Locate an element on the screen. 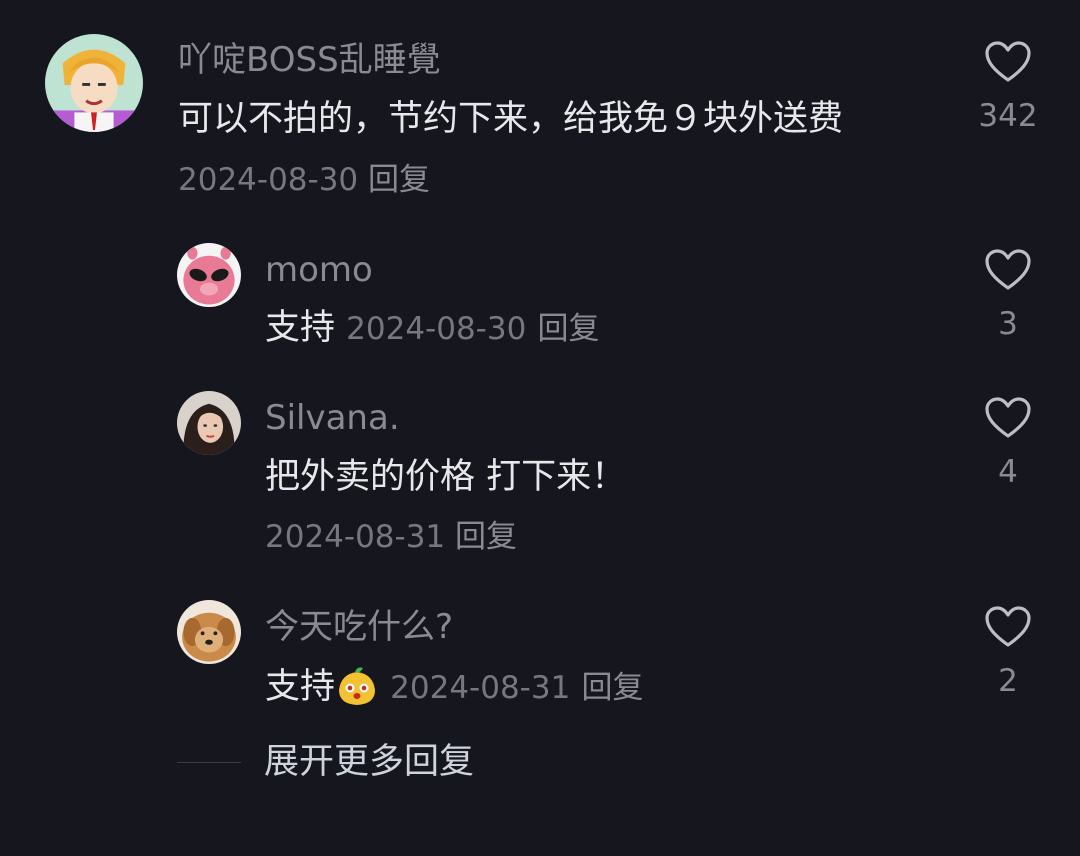 The image size is (1080, 856). reply-username: momo is located at coordinates (319, 270).